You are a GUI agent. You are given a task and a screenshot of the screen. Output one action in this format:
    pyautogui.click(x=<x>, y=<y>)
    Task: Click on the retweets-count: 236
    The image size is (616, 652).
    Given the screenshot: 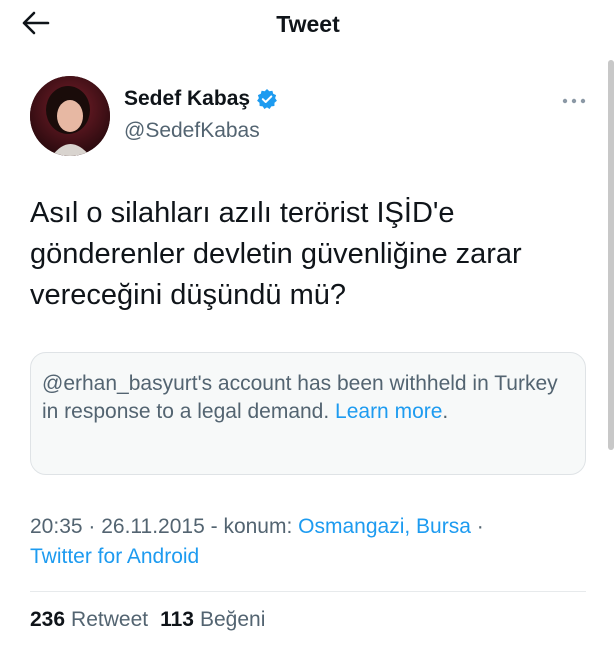 What is the action you would take?
    pyautogui.click(x=48, y=619)
    